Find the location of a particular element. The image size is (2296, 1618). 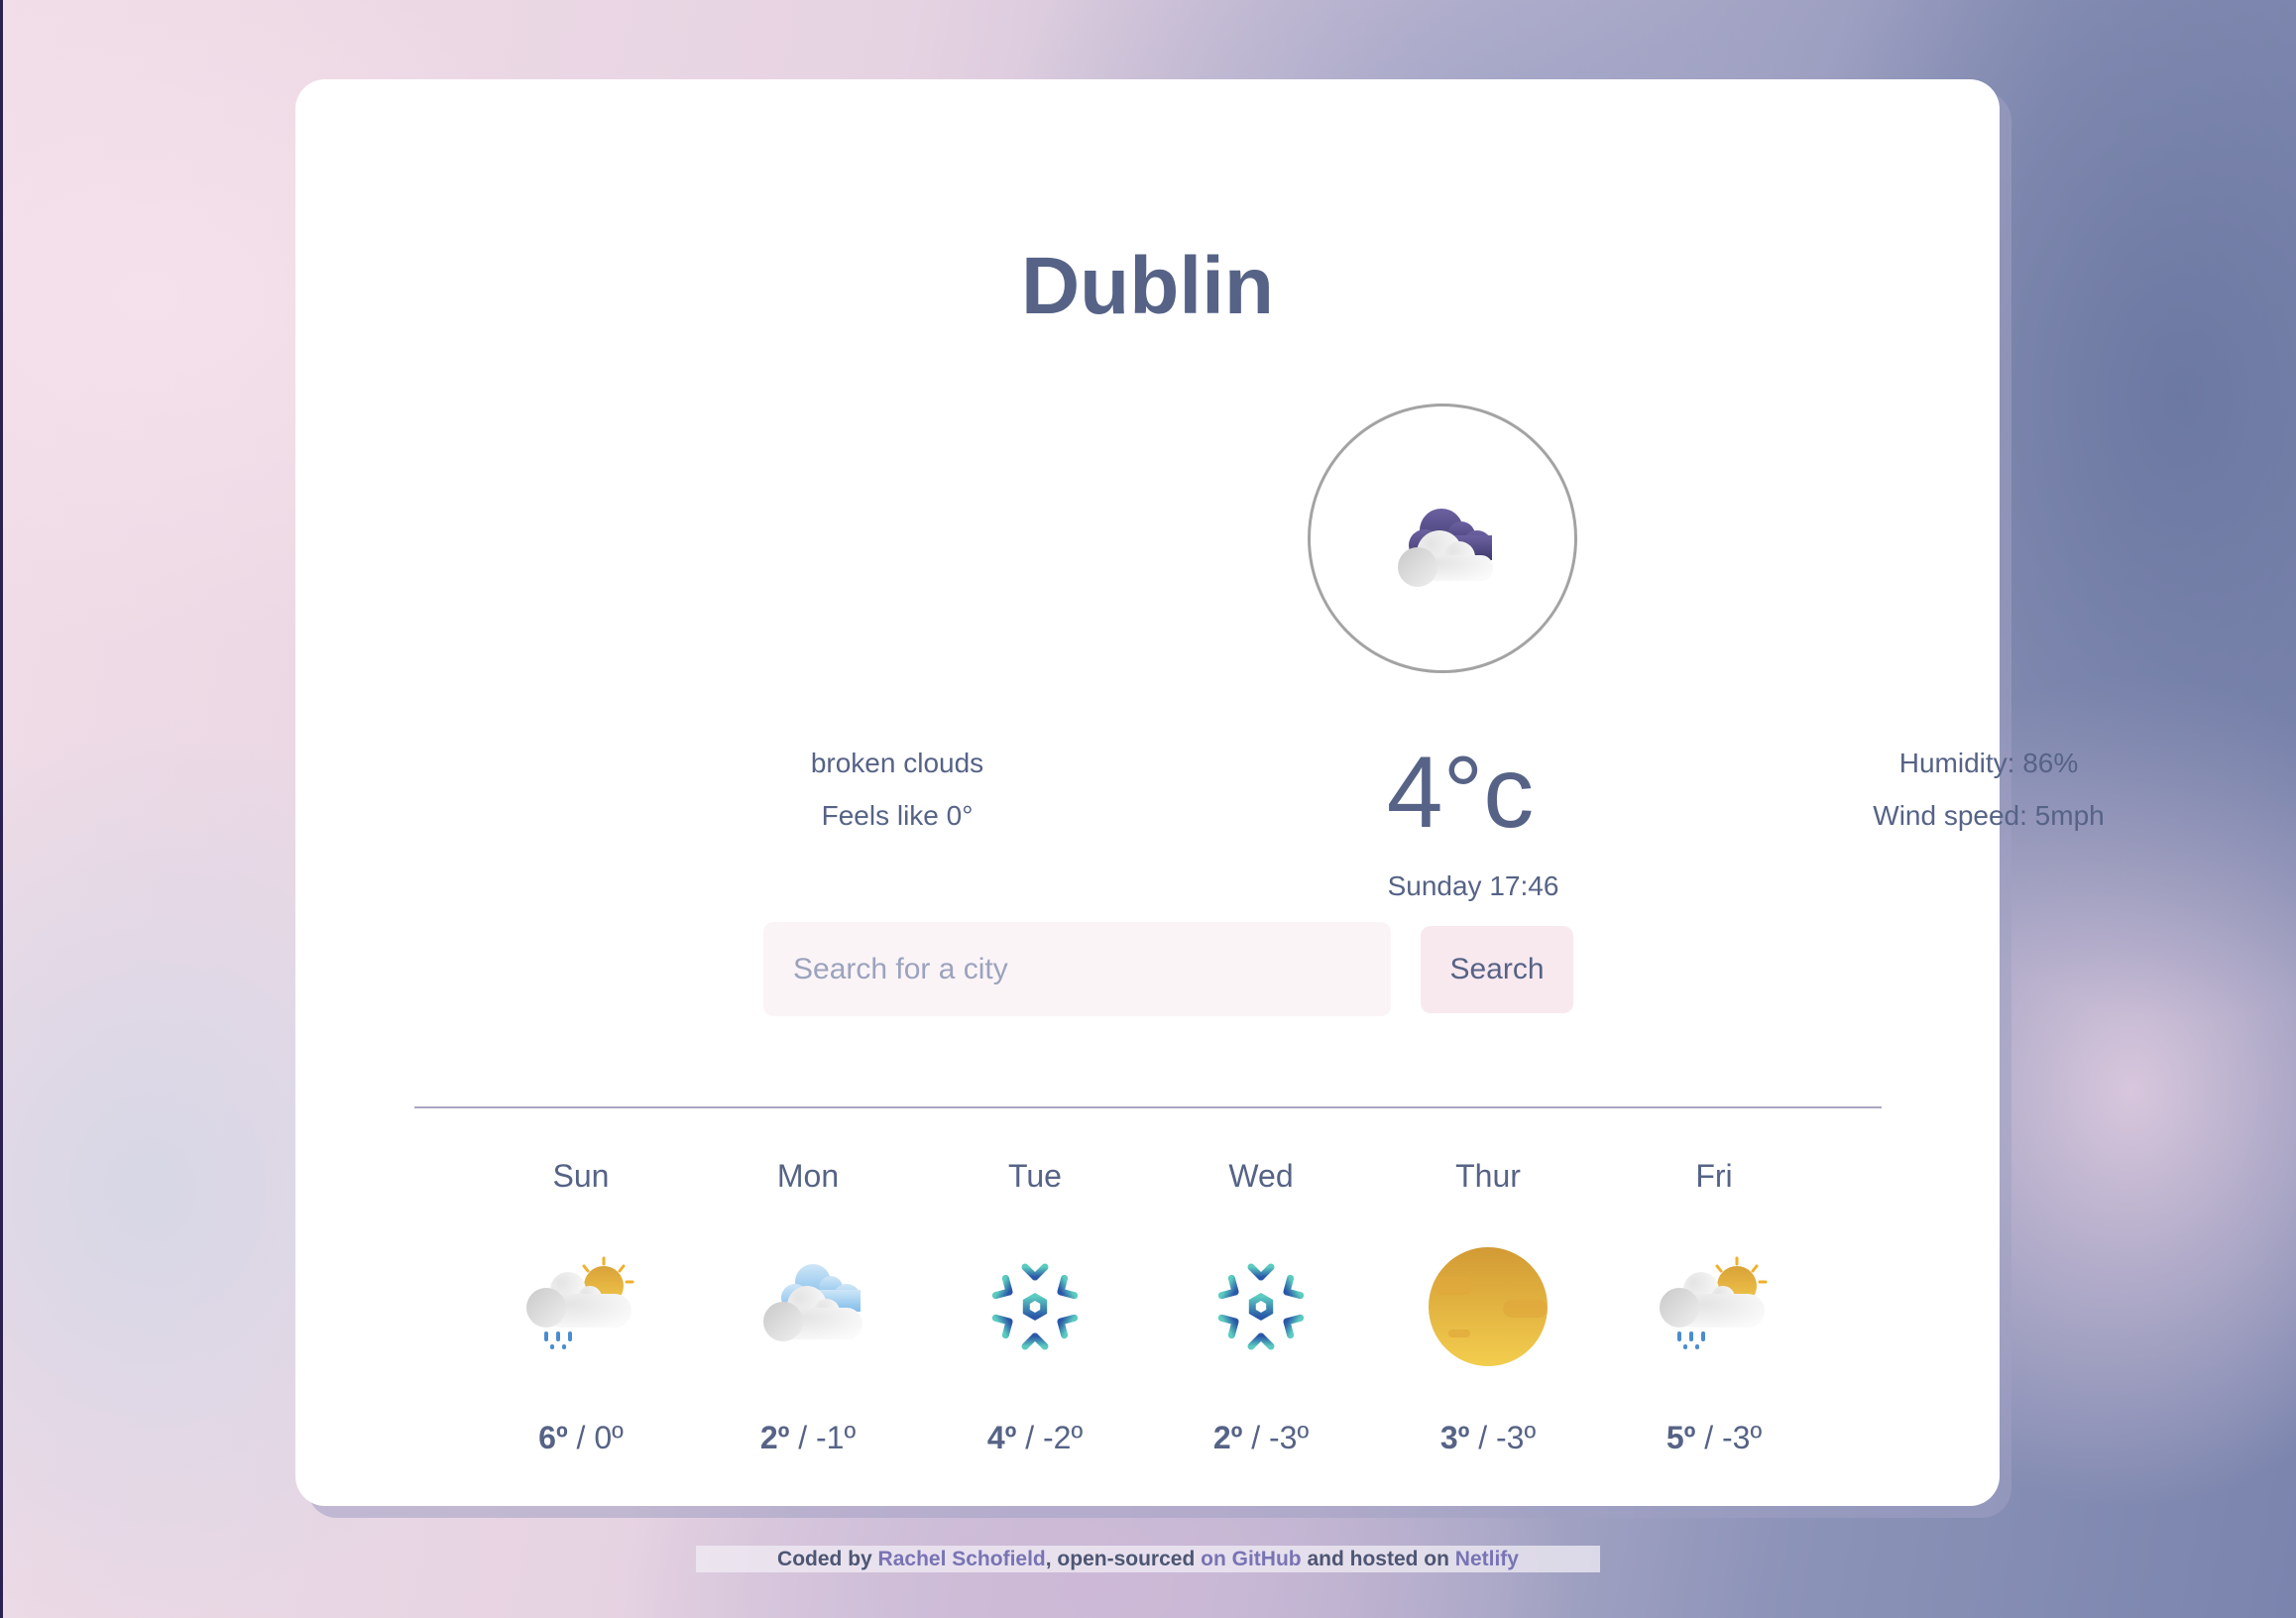

weather-description: broken clouds is located at coordinates (897, 763).